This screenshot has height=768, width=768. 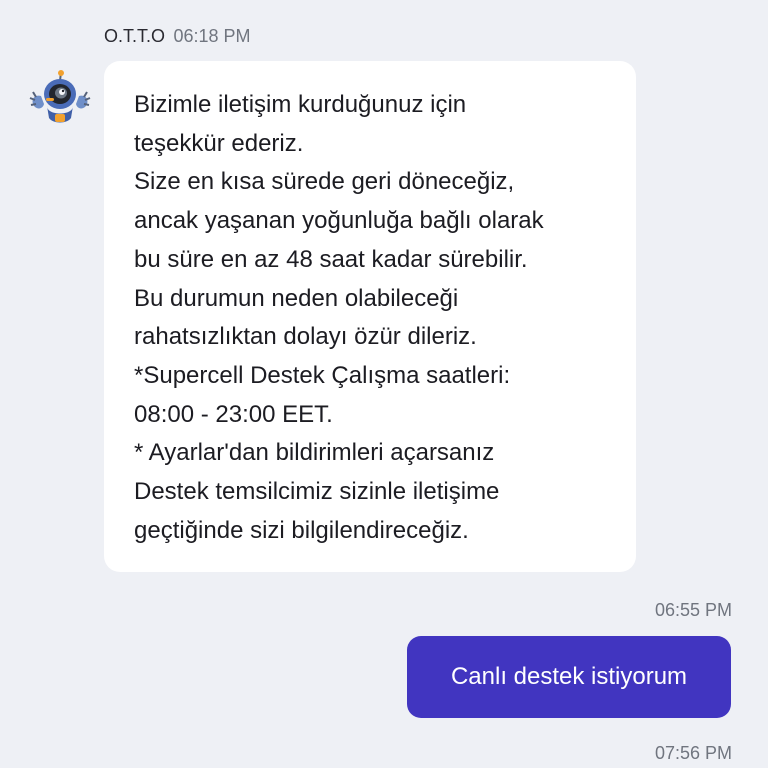 I want to click on message-line: 08:00 - 23:00 EET., so click(x=233, y=414).